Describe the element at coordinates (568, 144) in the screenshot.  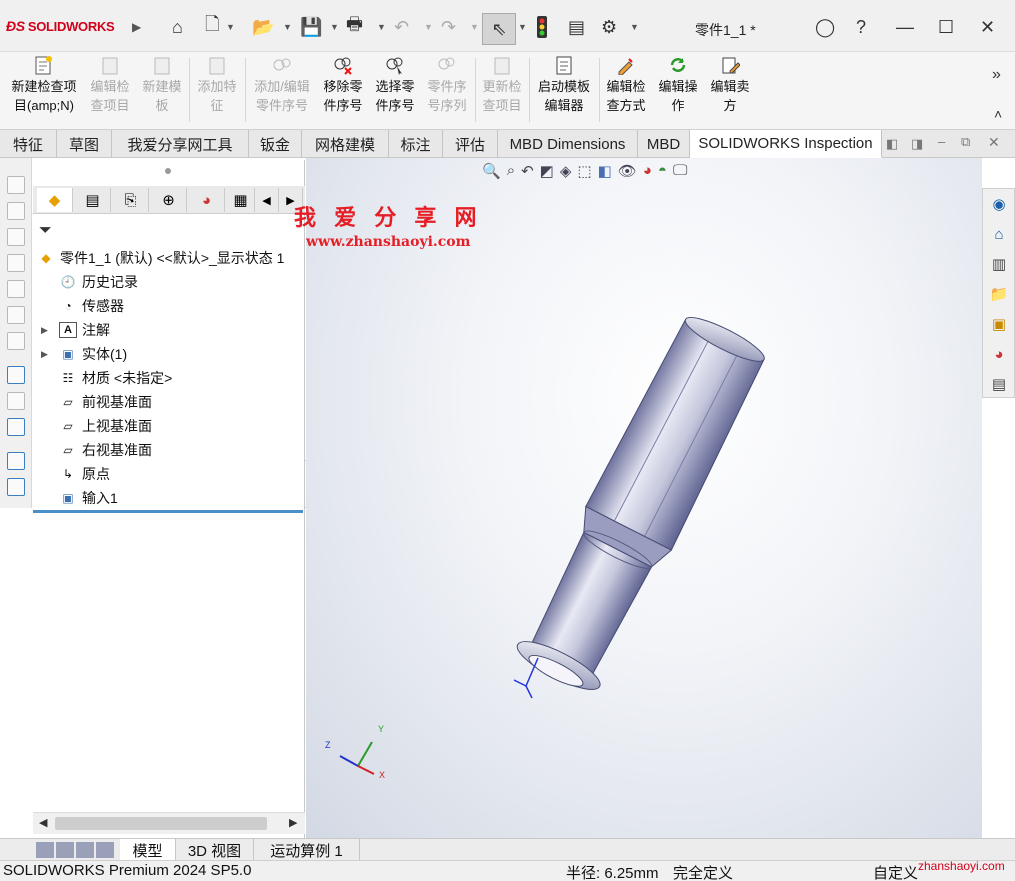
I see `tab-mbd-dimensions: MBD Dimensions` at that location.